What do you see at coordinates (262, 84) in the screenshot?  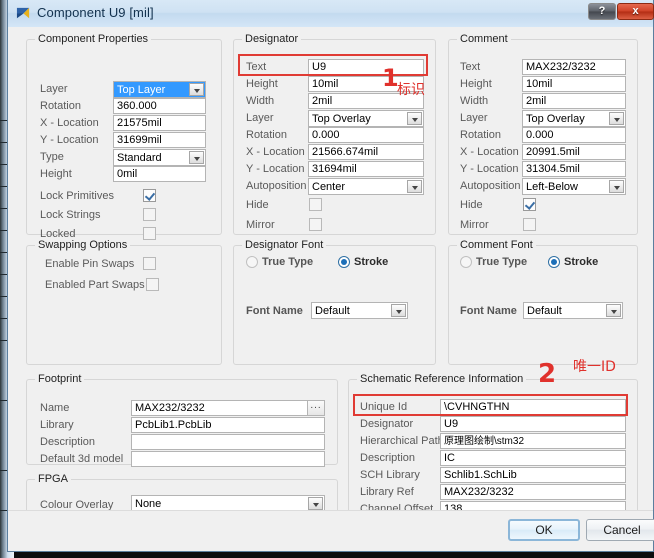 I see `label-dsg-height: Height` at bounding box center [262, 84].